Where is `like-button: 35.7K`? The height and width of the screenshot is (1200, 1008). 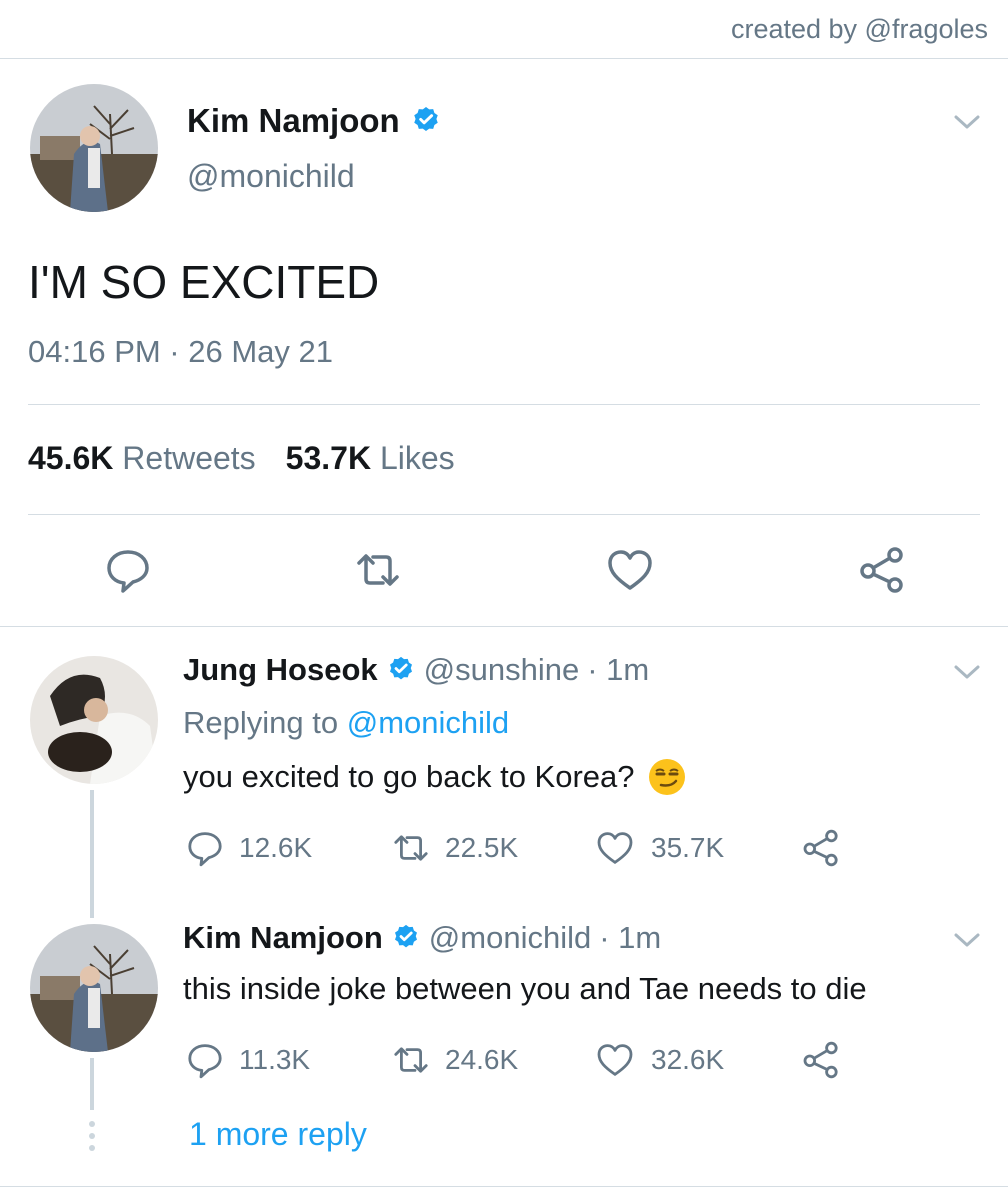 like-button: 35.7K is located at coordinates (698, 848).